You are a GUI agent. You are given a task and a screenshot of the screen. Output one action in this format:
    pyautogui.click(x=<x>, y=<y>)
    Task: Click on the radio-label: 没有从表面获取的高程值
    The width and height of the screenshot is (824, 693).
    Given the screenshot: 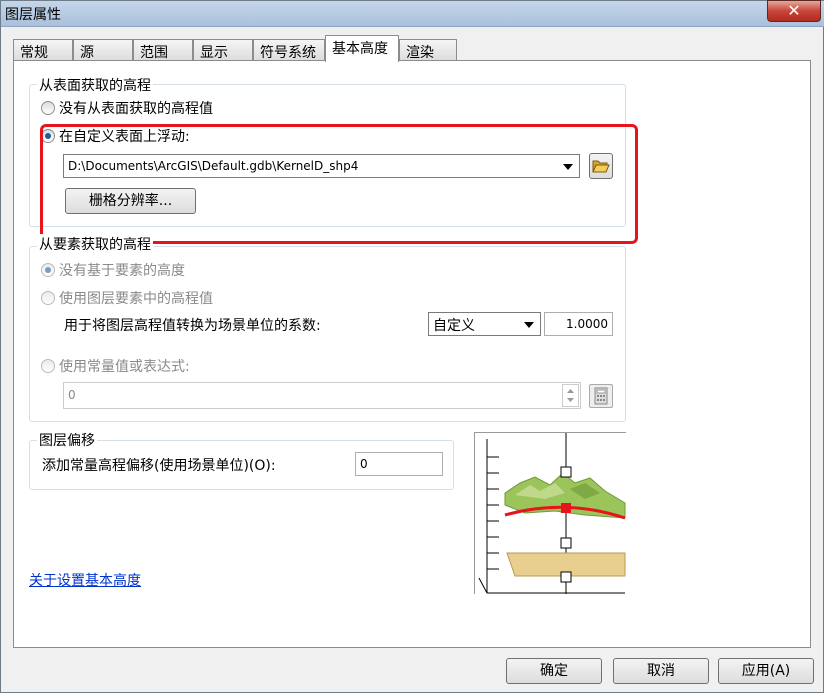 What is the action you would take?
    pyautogui.click(x=136, y=109)
    